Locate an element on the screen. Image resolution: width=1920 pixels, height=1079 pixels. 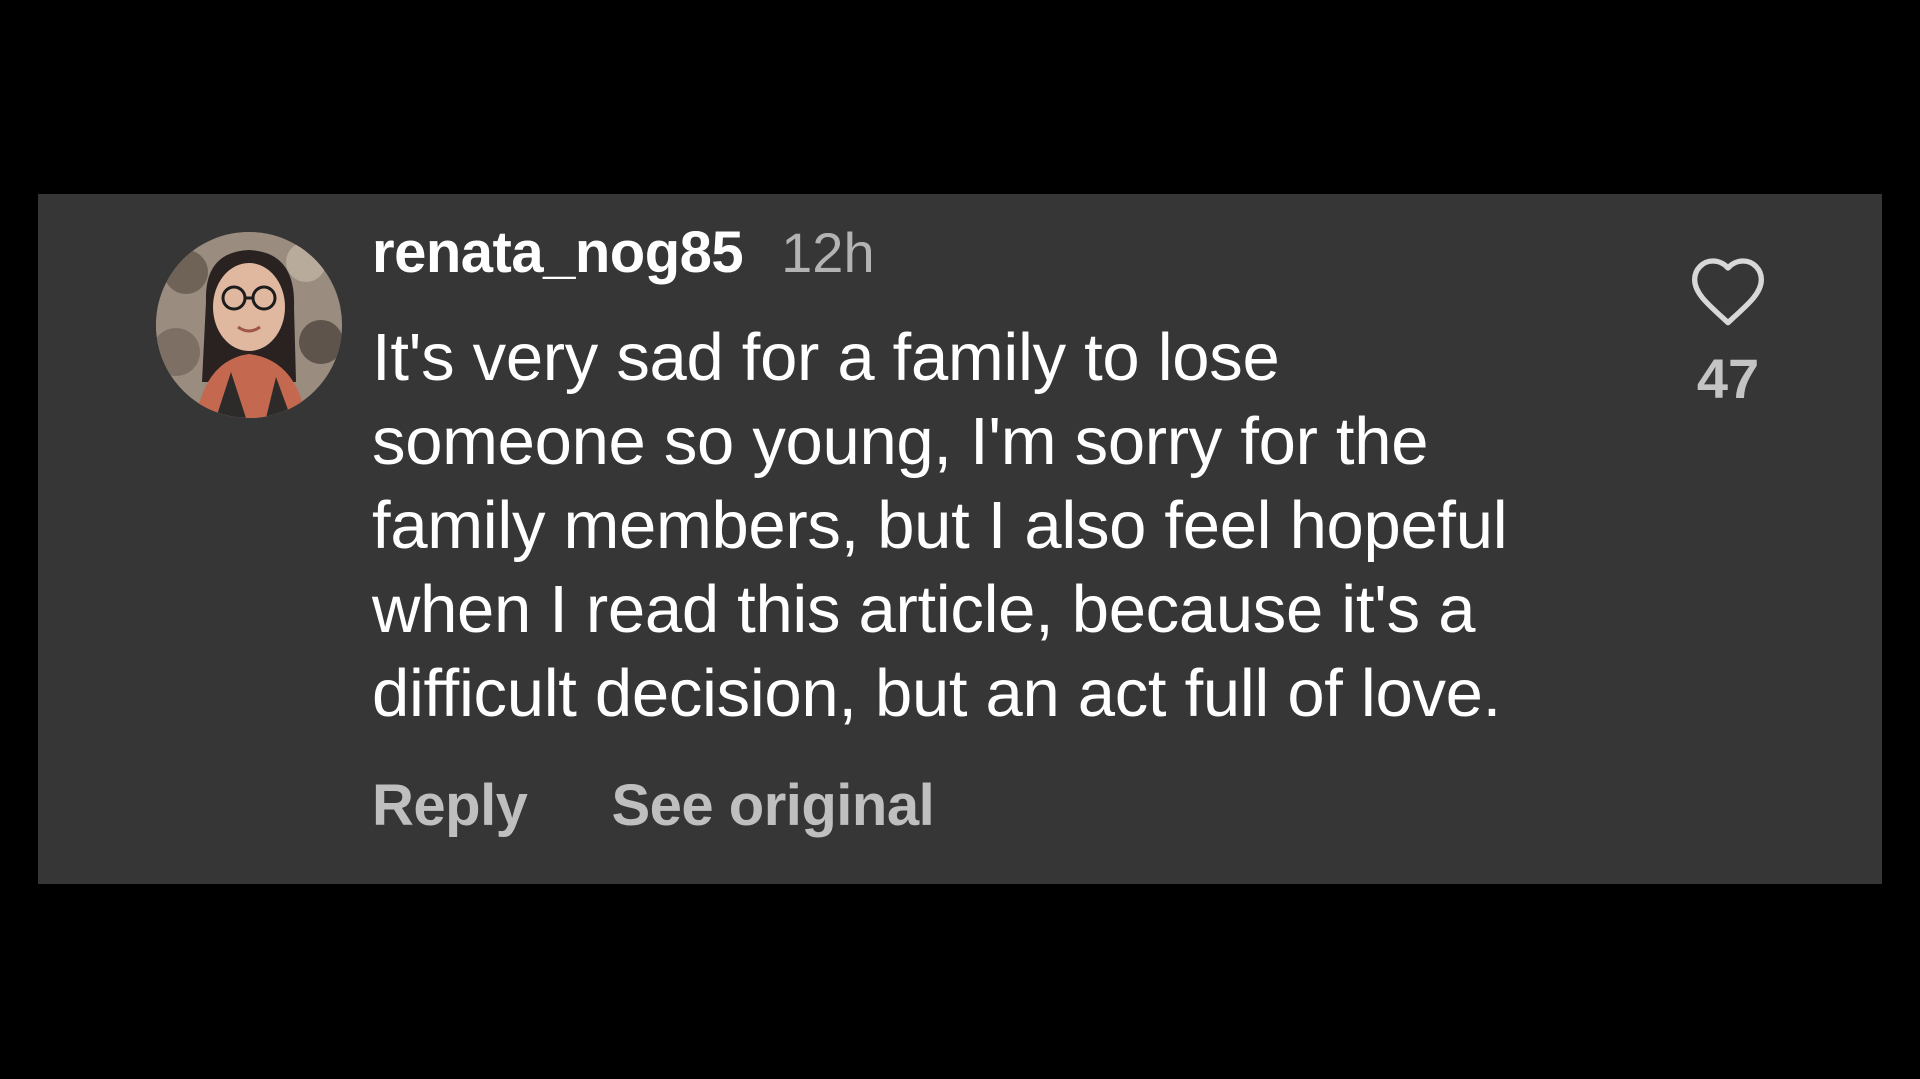
heart-outline-icon is located at coordinates (1728, 291).